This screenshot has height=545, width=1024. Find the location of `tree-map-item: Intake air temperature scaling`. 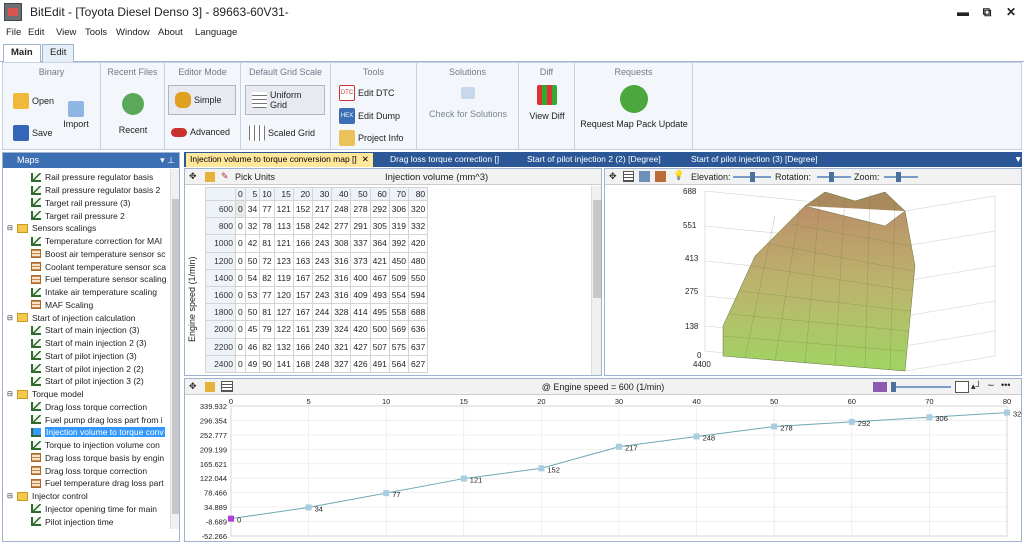

tree-map-item: Intake air temperature scaling is located at coordinates (94, 292).